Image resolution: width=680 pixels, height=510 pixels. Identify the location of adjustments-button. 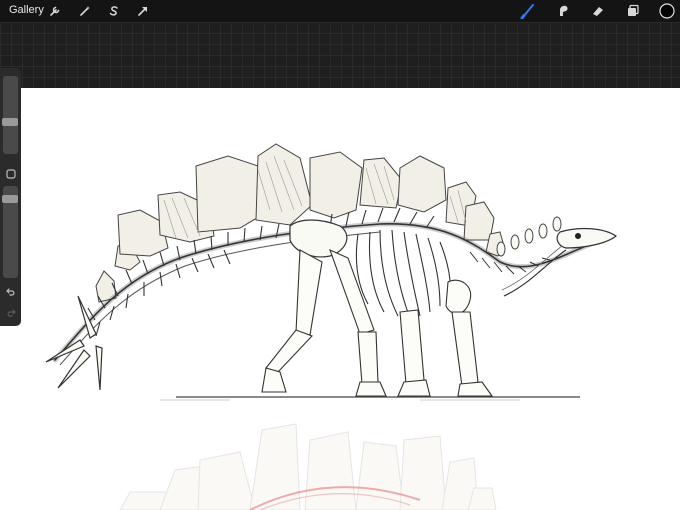
(85, 11).